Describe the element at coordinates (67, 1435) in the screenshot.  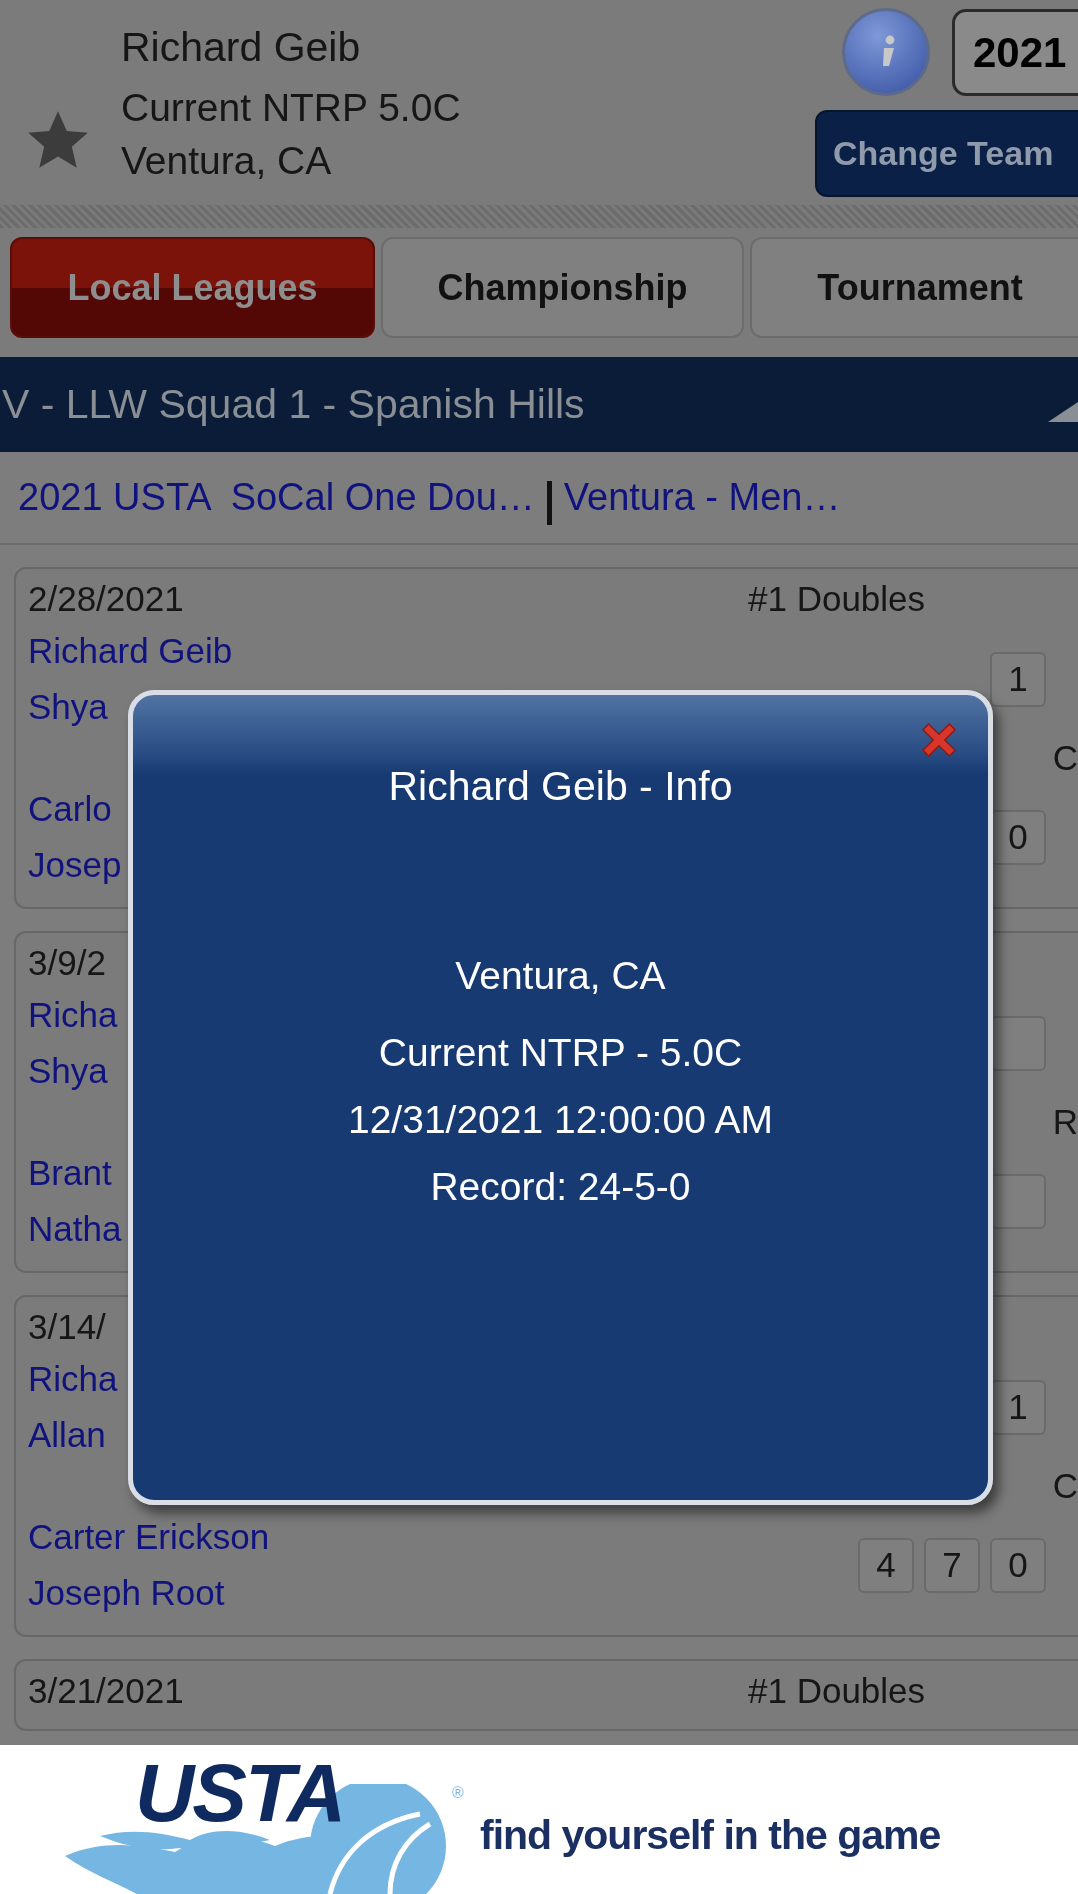
I see `player-link: Allan` at that location.